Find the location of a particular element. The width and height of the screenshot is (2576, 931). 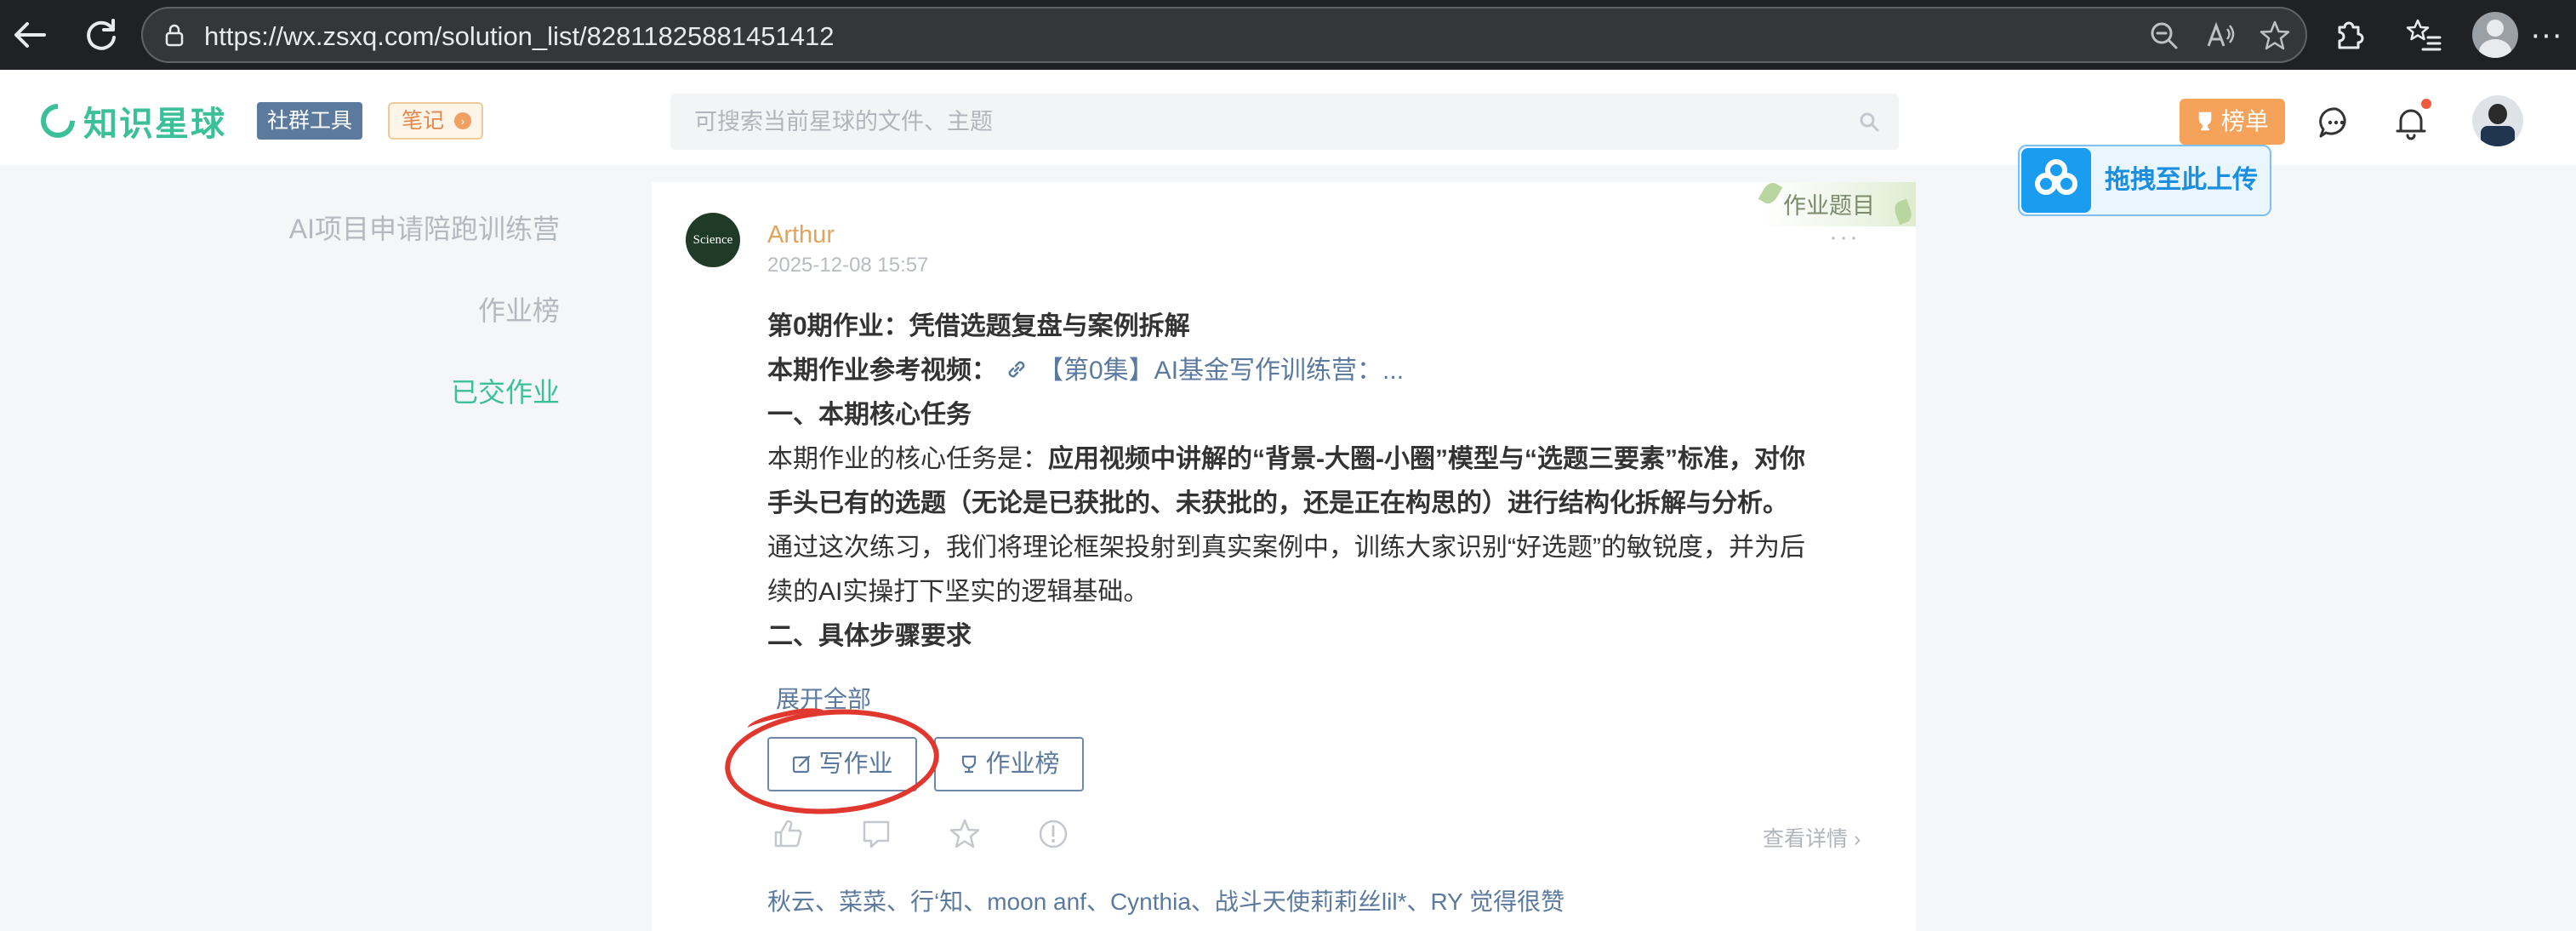

notification-dot is located at coordinates (2426, 104).